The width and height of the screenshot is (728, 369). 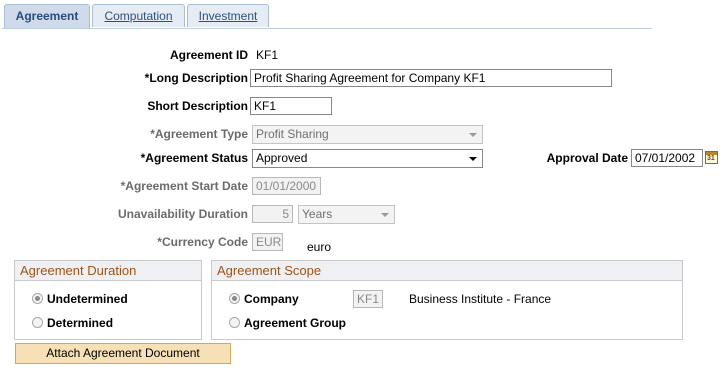 What do you see at coordinates (194, 158) in the screenshot?
I see `agreement-status-label: *Agreement Status` at bounding box center [194, 158].